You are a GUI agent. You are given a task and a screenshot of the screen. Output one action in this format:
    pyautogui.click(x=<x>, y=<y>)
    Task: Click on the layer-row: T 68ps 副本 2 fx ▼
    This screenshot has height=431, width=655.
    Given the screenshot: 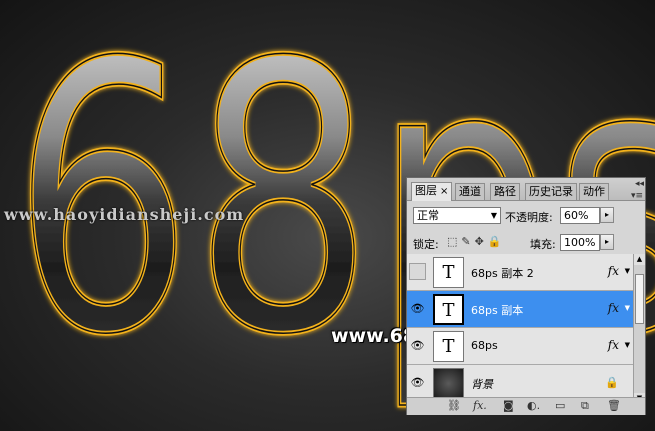 What is the action you would take?
    pyautogui.click(x=520, y=272)
    